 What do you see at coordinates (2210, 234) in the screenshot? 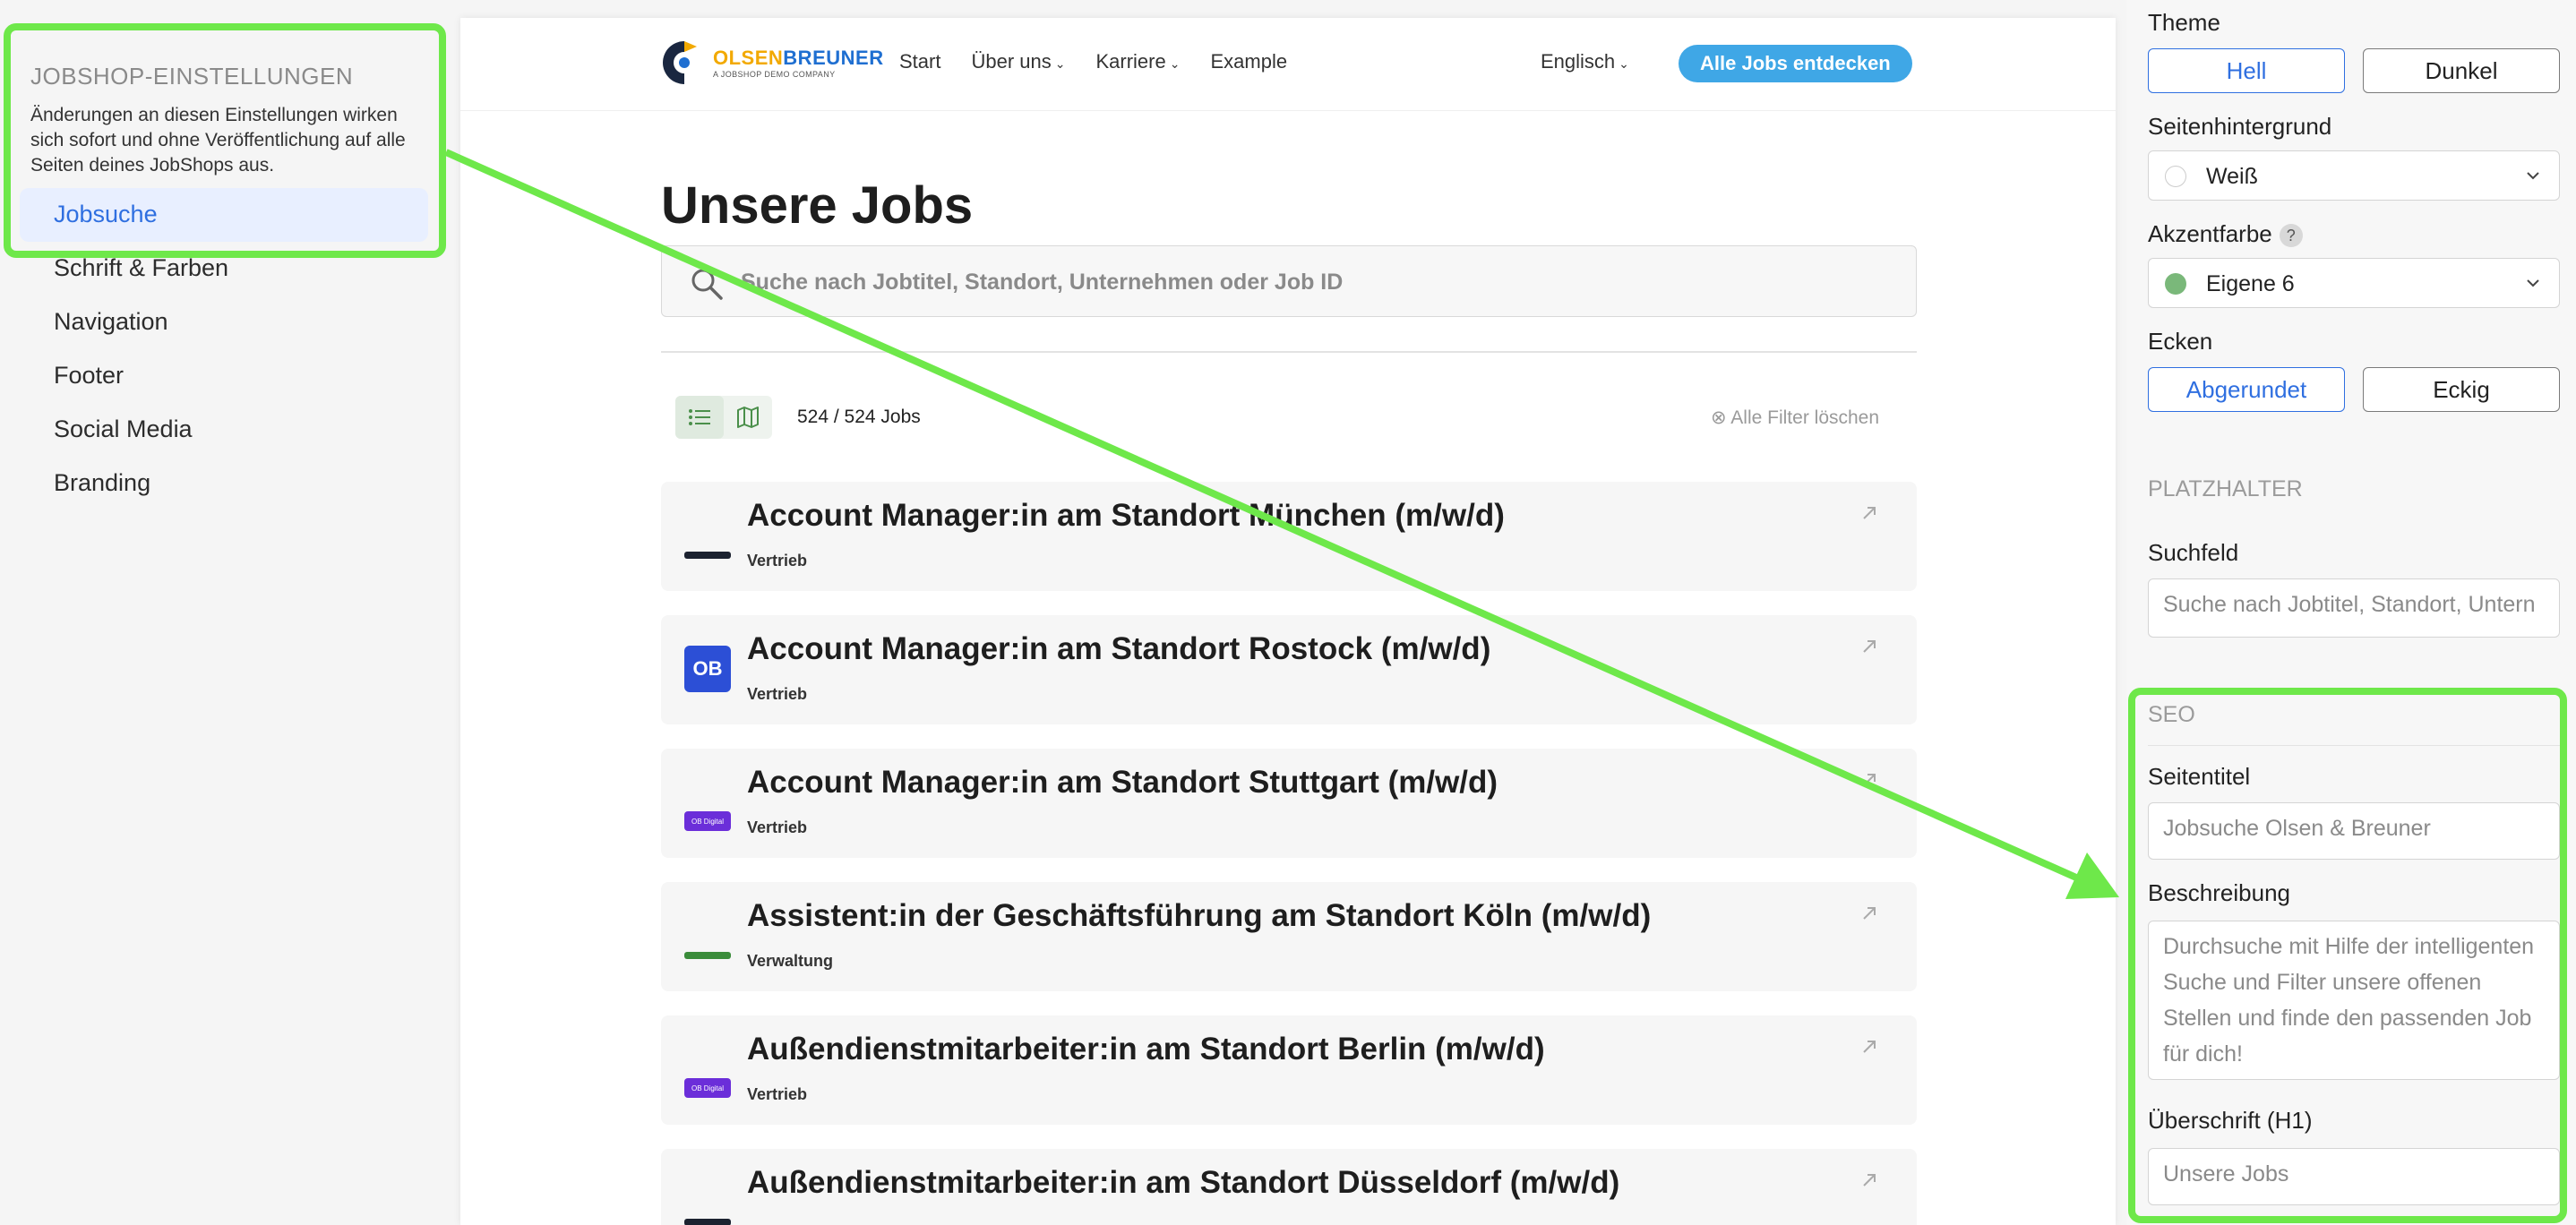
I see `accent-label-text: Akzentfarbe` at bounding box center [2210, 234].